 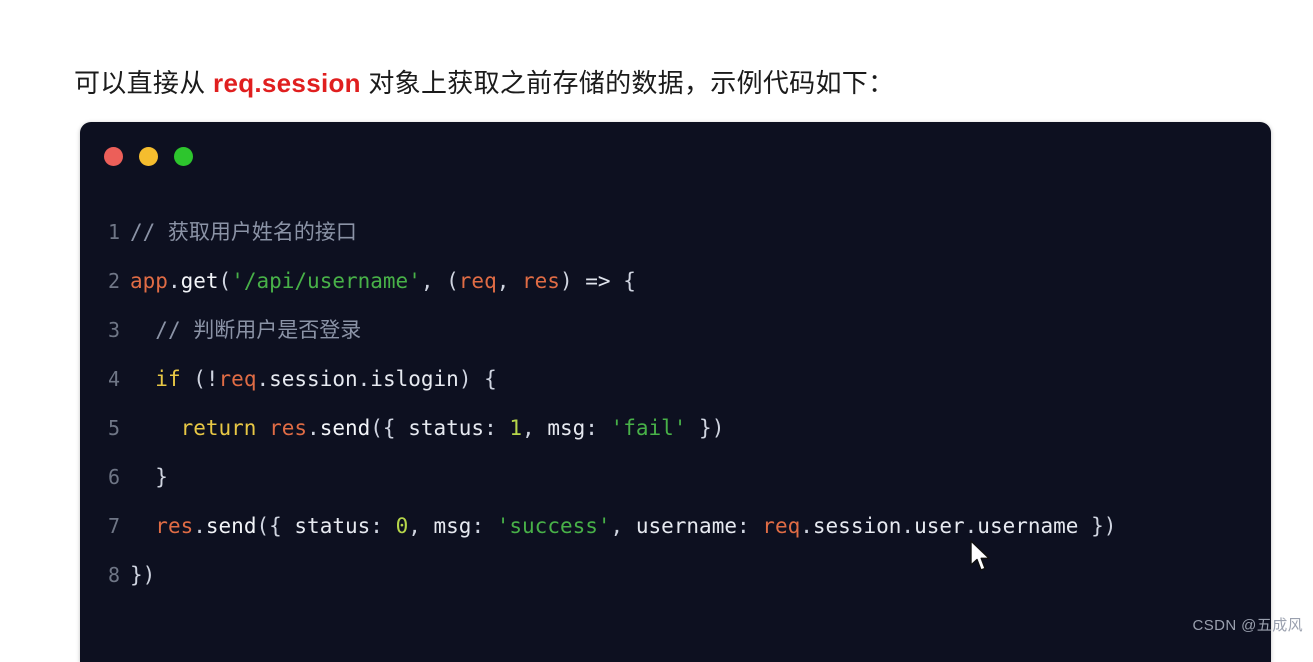 I want to click on intro-paragraph: 可以直接从 req.session 对象上获取之前存储的数据，示例代码如下：, so click(x=484, y=83).